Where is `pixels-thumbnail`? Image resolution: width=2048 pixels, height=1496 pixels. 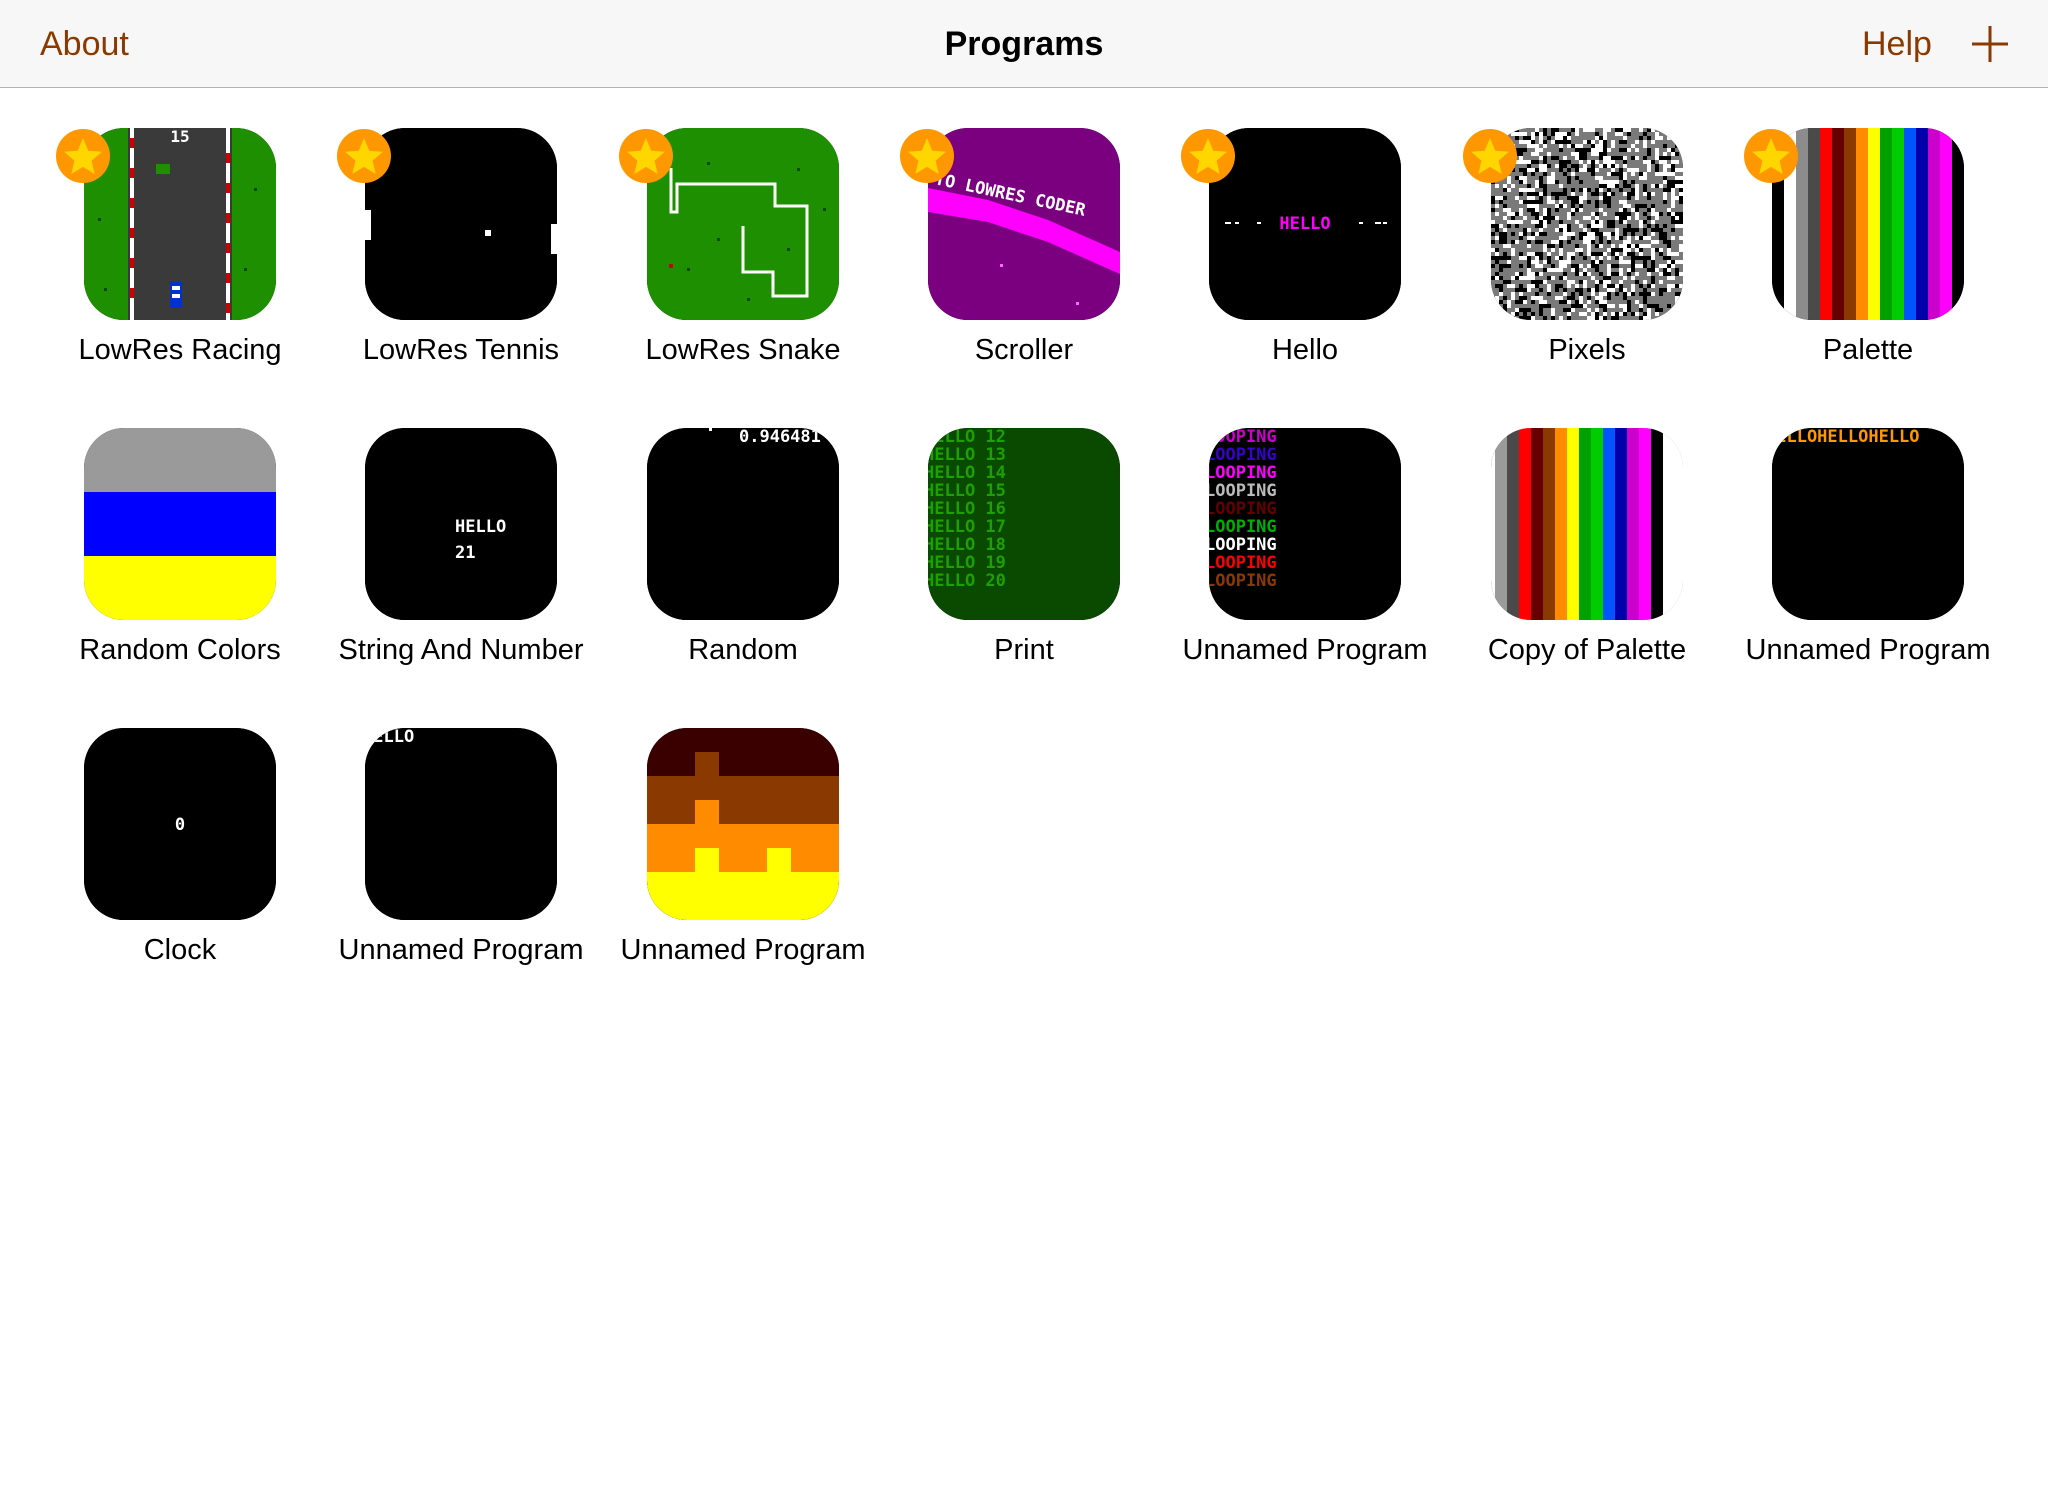
pixels-thumbnail is located at coordinates (1587, 224).